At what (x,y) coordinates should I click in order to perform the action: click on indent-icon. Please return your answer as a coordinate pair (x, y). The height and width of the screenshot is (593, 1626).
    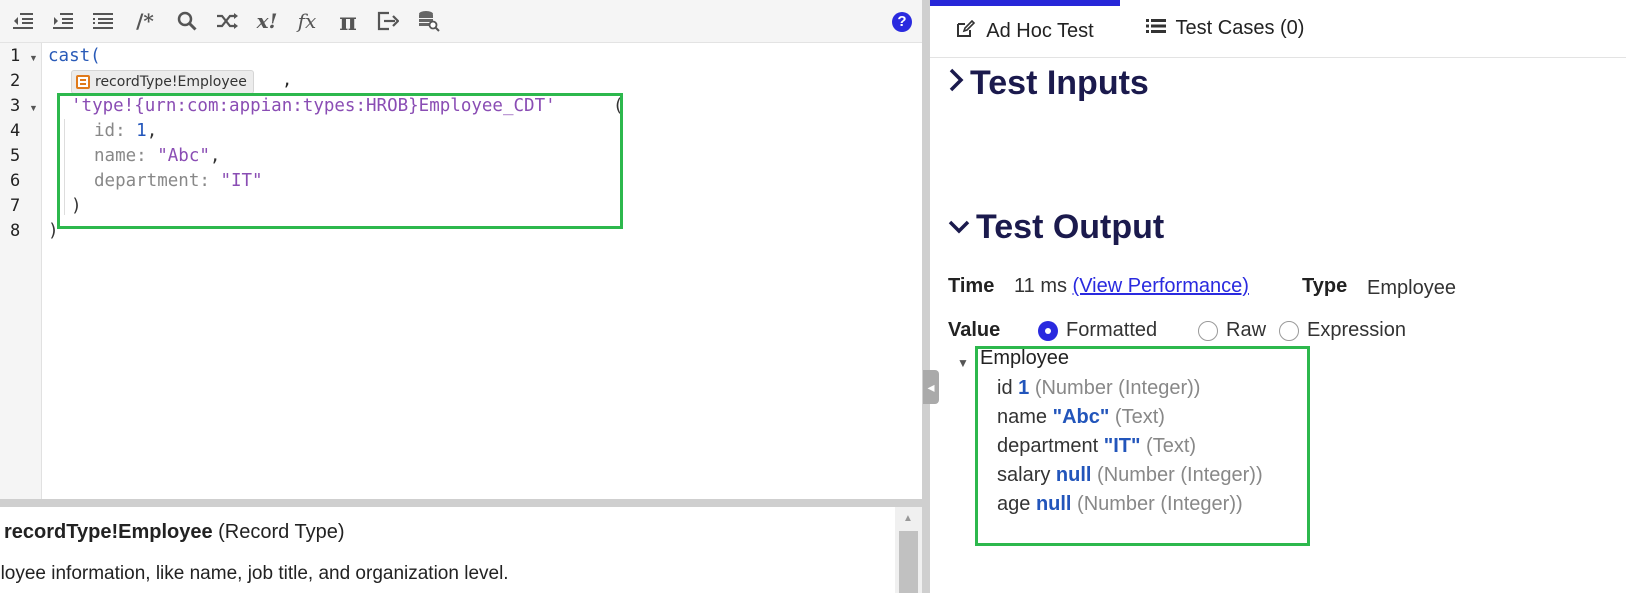
    Looking at the image, I should click on (63, 21).